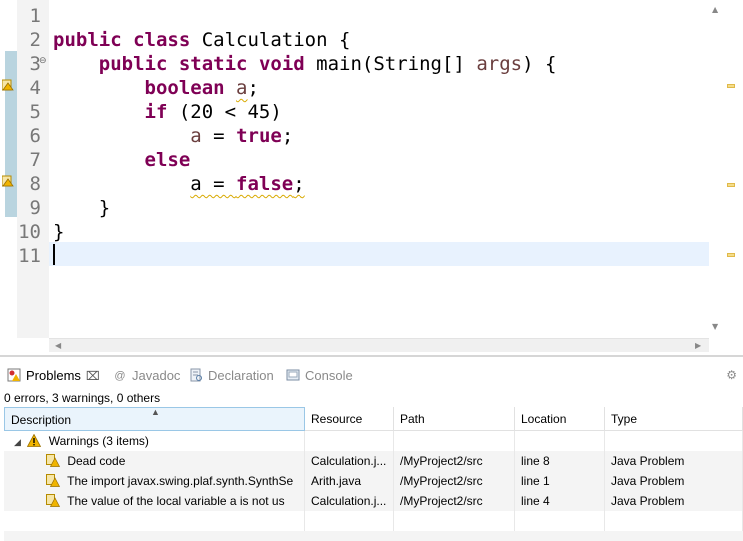 This screenshot has width=743, height=541. What do you see at coordinates (371, 356) in the screenshot?
I see `editor-divider` at bounding box center [371, 356].